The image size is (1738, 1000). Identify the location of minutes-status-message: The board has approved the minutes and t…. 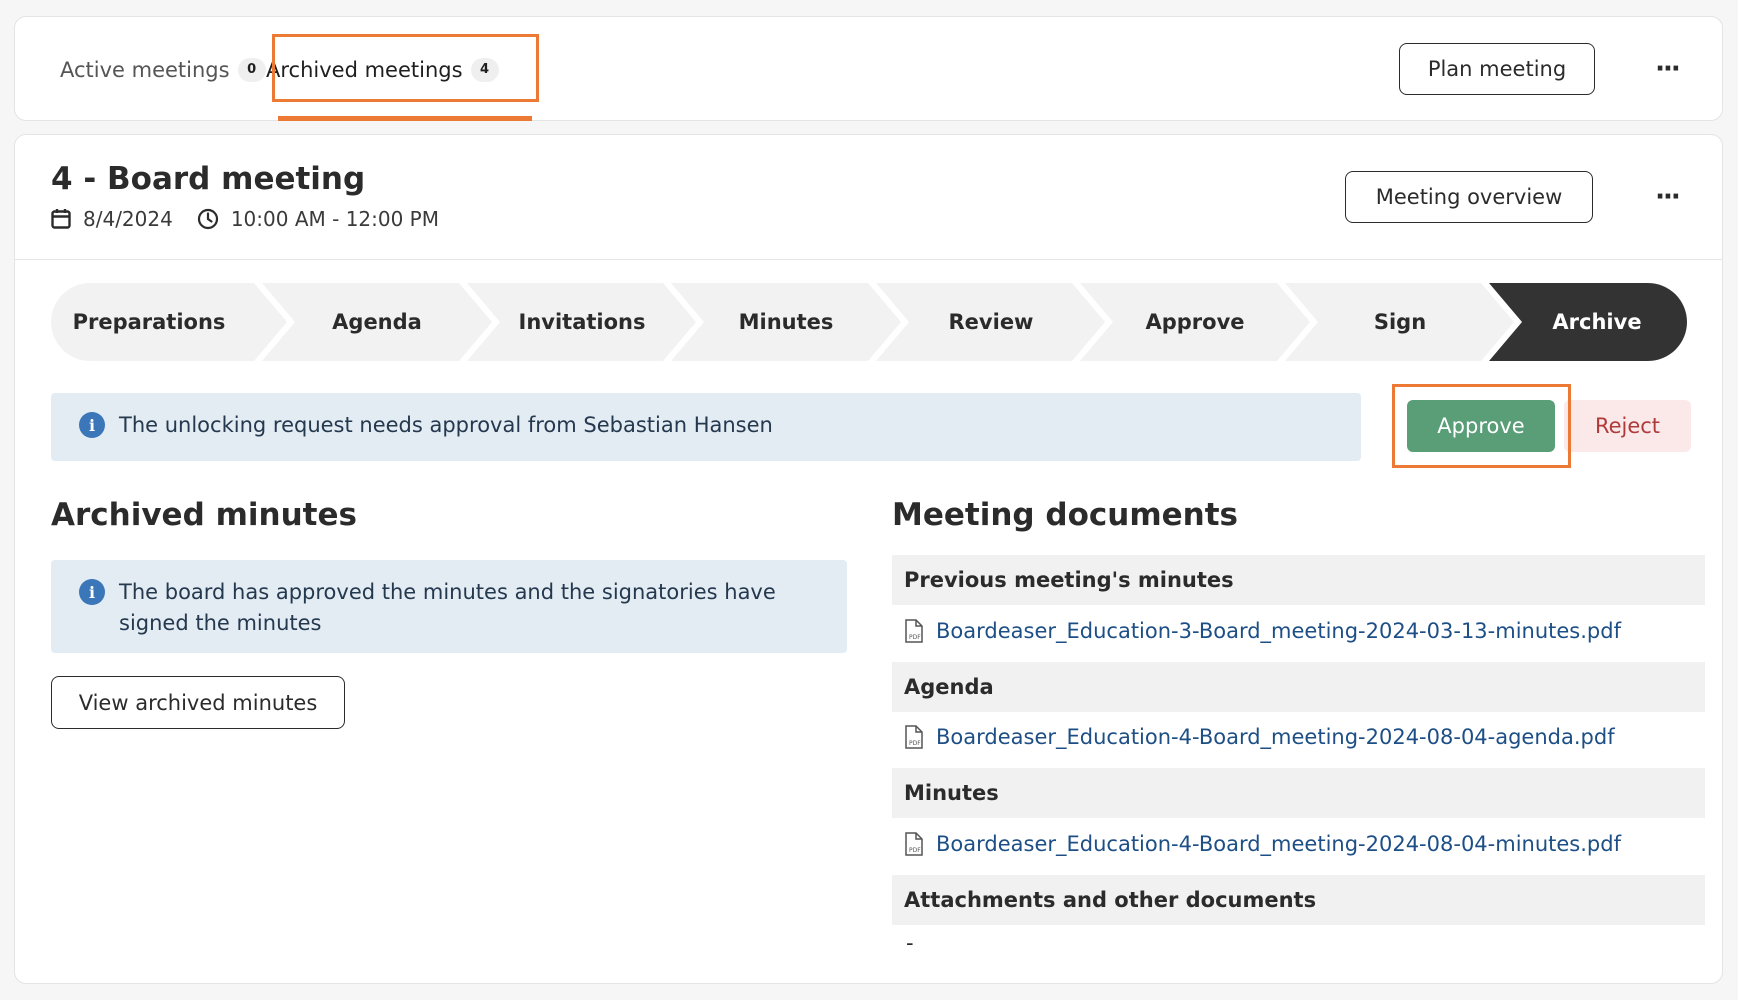
(447, 607).